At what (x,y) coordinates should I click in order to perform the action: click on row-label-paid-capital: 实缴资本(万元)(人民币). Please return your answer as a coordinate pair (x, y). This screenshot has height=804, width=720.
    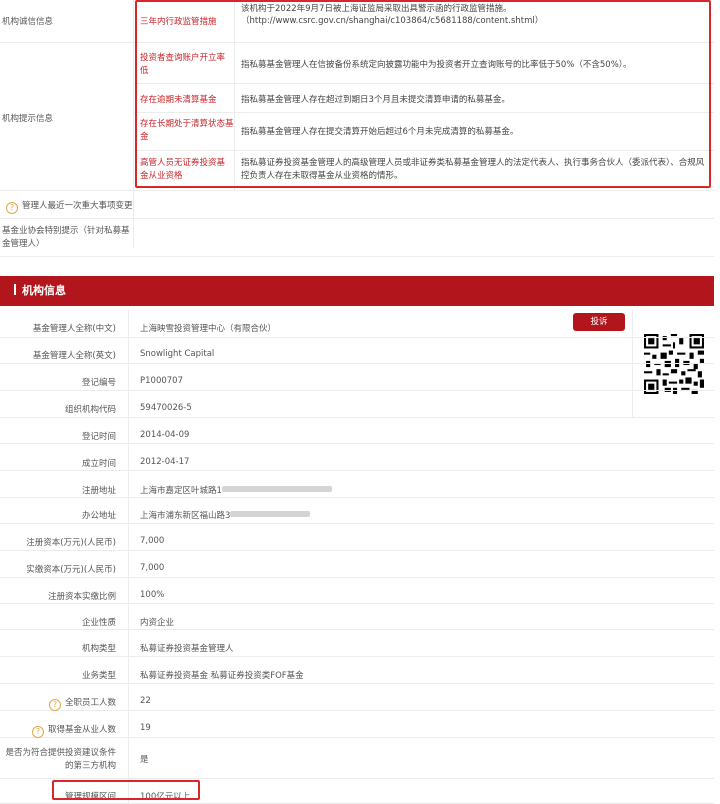
    Looking at the image, I should click on (58, 569).